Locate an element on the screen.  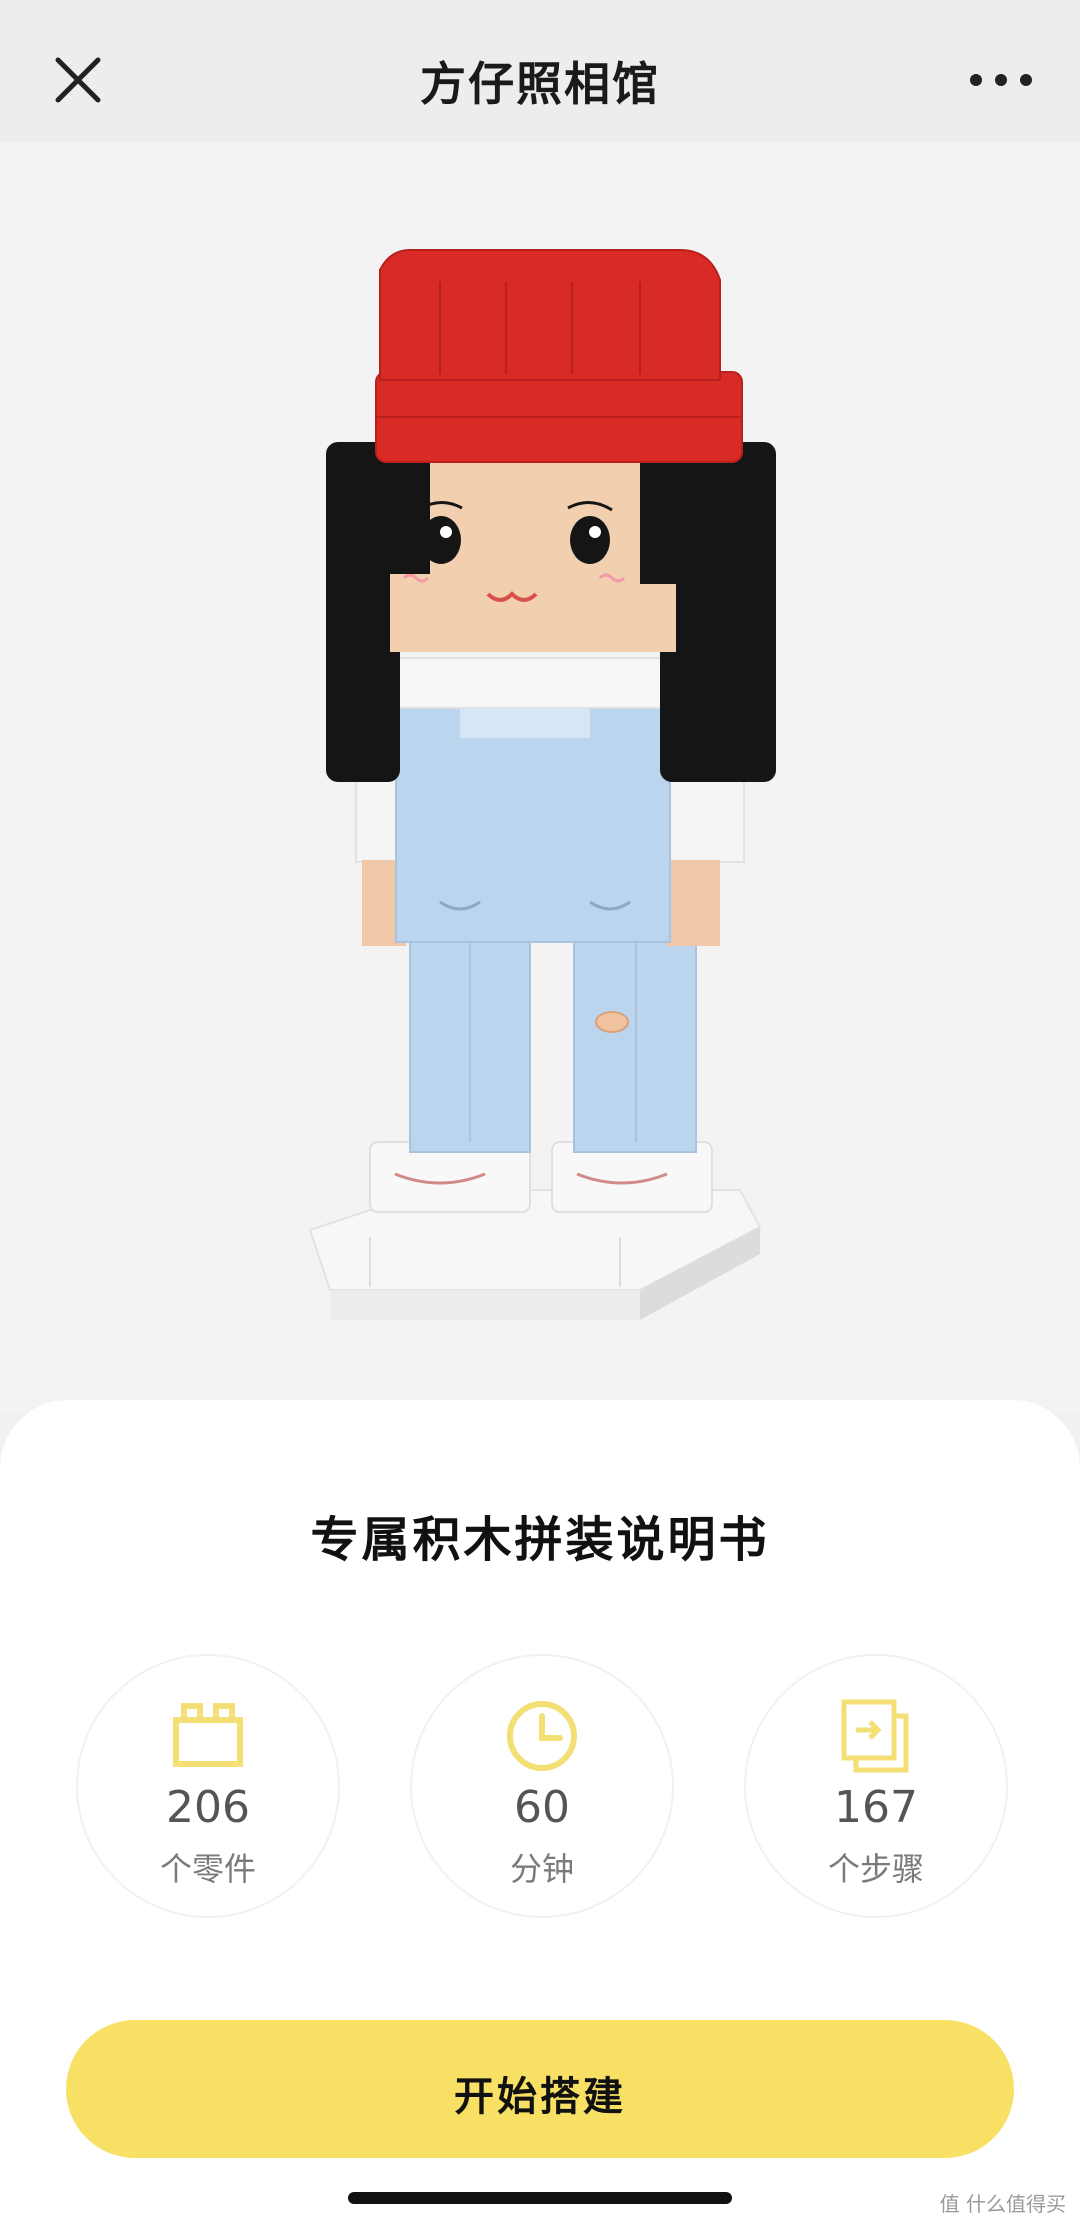
stat-value: 60 is located at coordinates (542, 1807).